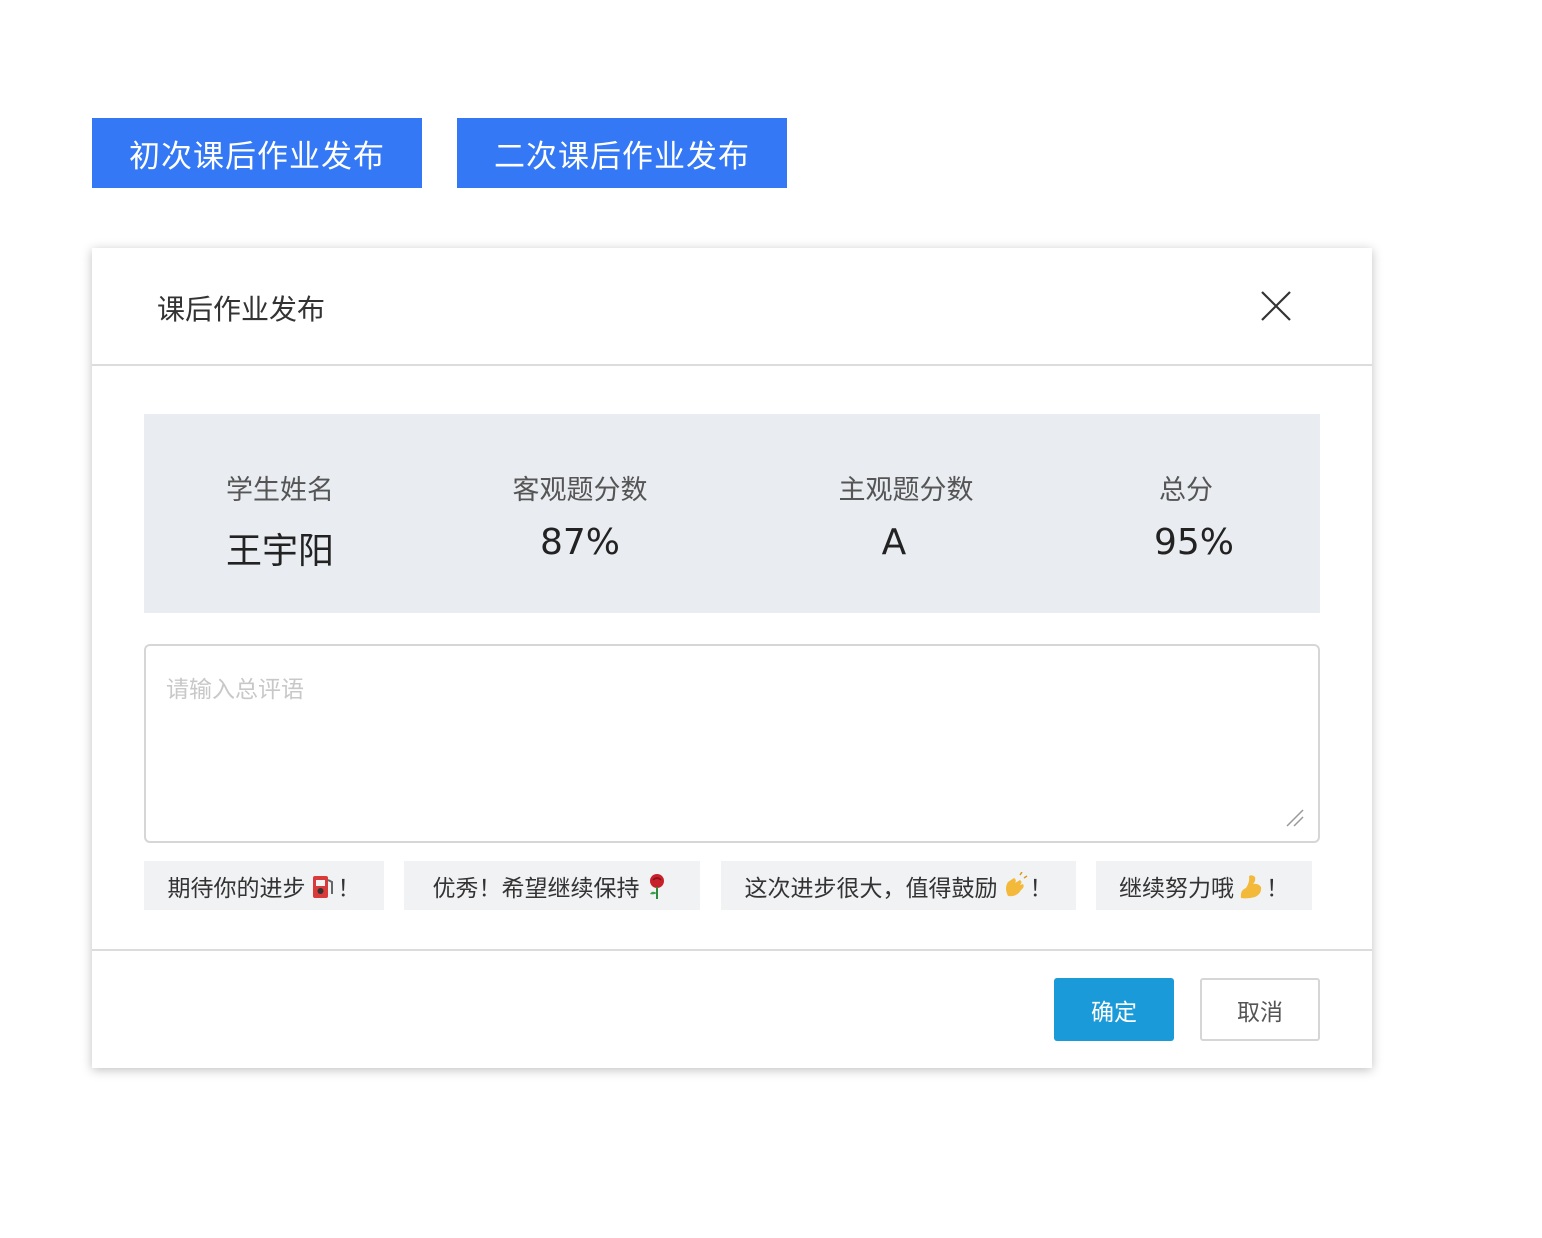 The height and width of the screenshot is (1238, 1542). What do you see at coordinates (732, 513) in the screenshot?
I see `score-summary-panel: 学生姓名 王宇阳 客观题分数 87% 主观题分数 A 总分 95%` at bounding box center [732, 513].